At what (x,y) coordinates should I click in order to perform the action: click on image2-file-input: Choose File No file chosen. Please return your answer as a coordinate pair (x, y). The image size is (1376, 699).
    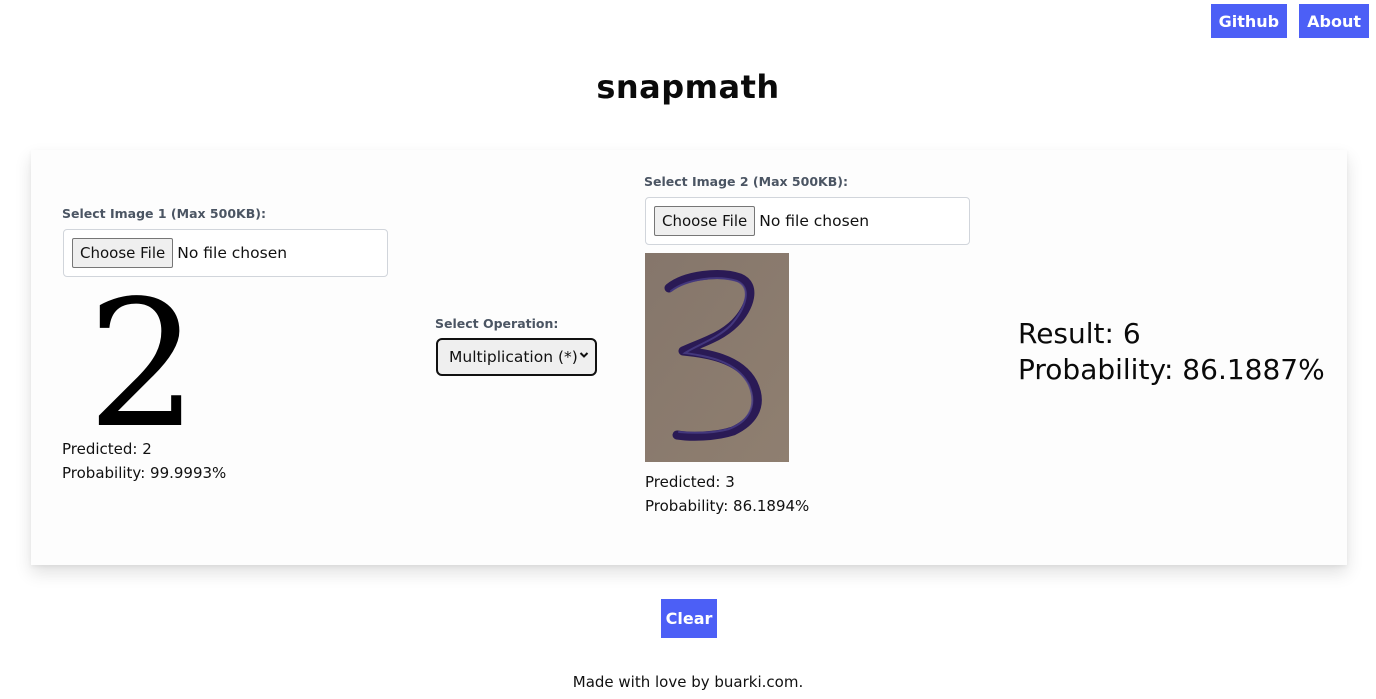
    Looking at the image, I should click on (807, 221).